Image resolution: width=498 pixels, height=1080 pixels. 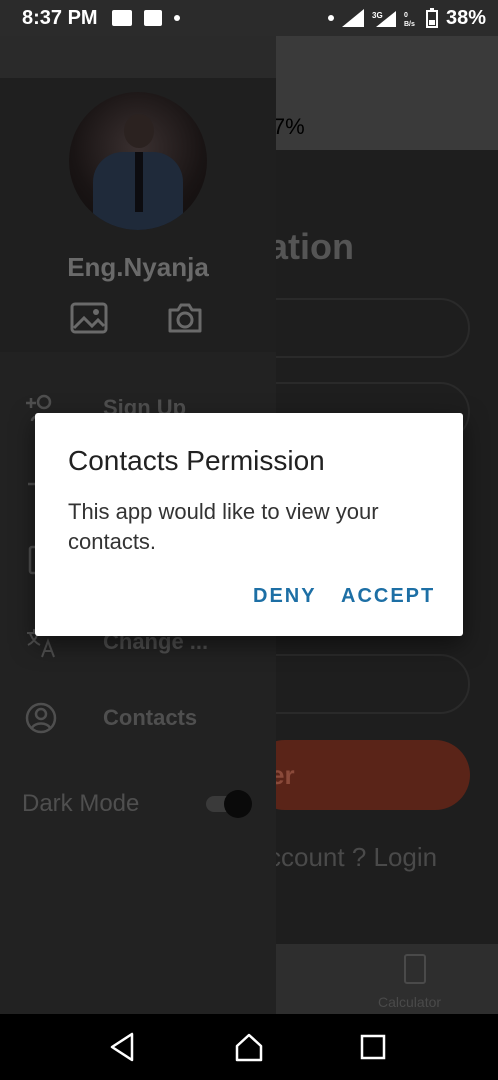 What do you see at coordinates (373, 1047) in the screenshot?
I see `recents-icon` at bounding box center [373, 1047].